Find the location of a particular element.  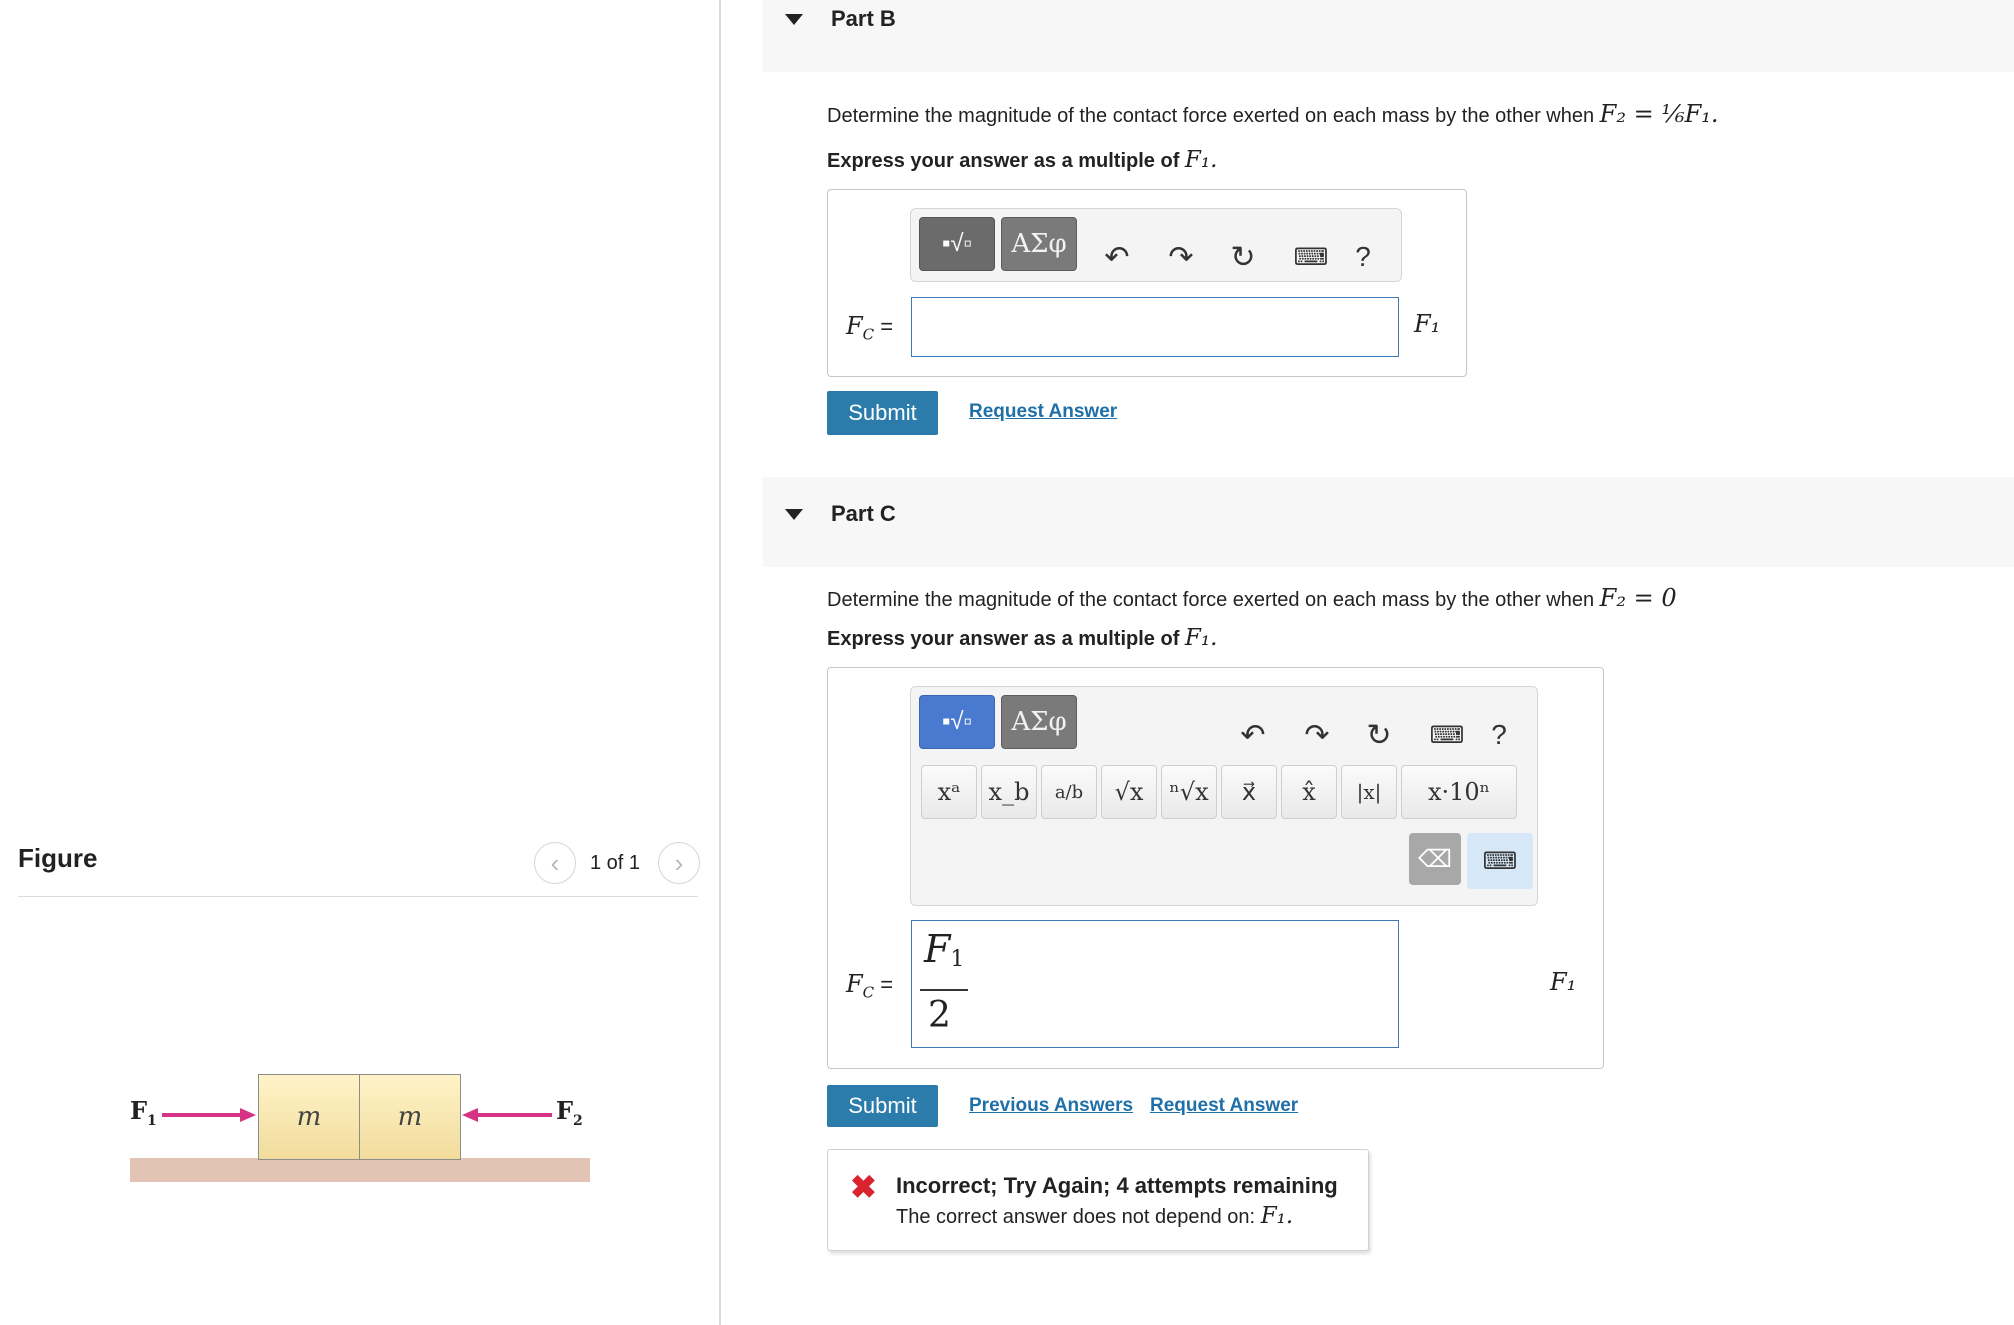

nth-root-key: ⁿ√x is located at coordinates (1189, 792).